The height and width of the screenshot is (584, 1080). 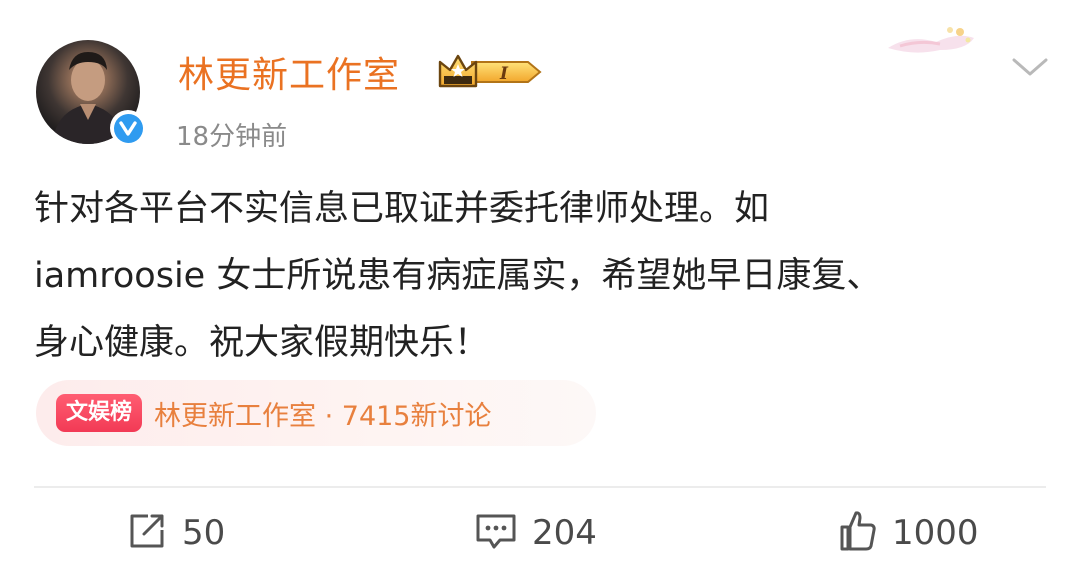 I want to click on verified-v-icon, so click(x=128, y=128).